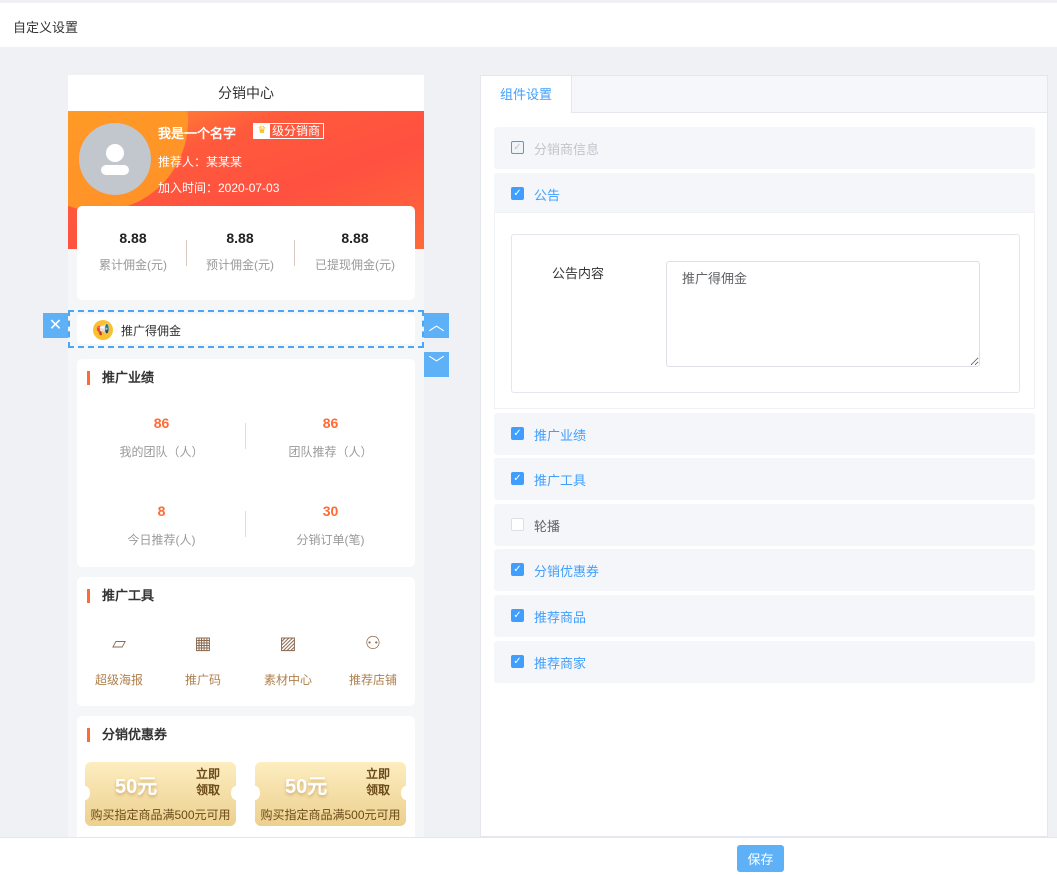  What do you see at coordinates (764, 616) in the screenshot?
I see `component-item: ✓ 推荐商品` at bounding box center [764, 616].